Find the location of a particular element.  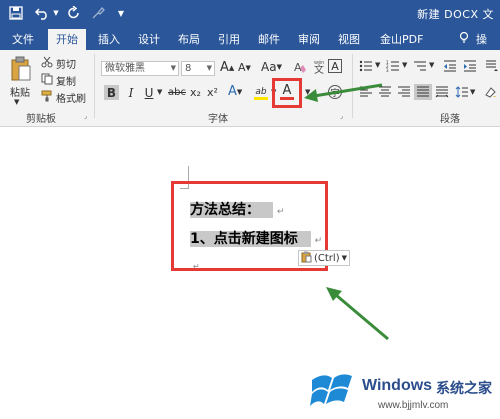

format-painter-button: 格式刷 is located at coordinates (71, 97).